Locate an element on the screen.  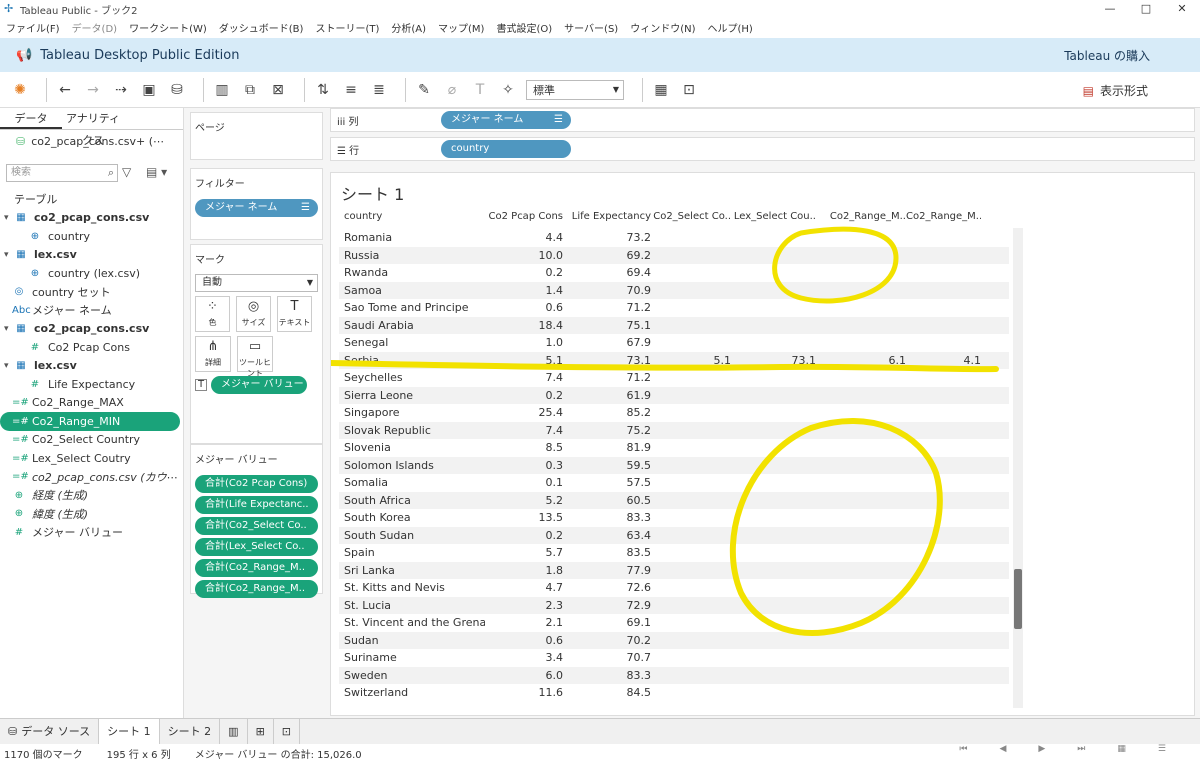
table-row: Sweden 6.0 83.3 is located at coordinates (674, 675).